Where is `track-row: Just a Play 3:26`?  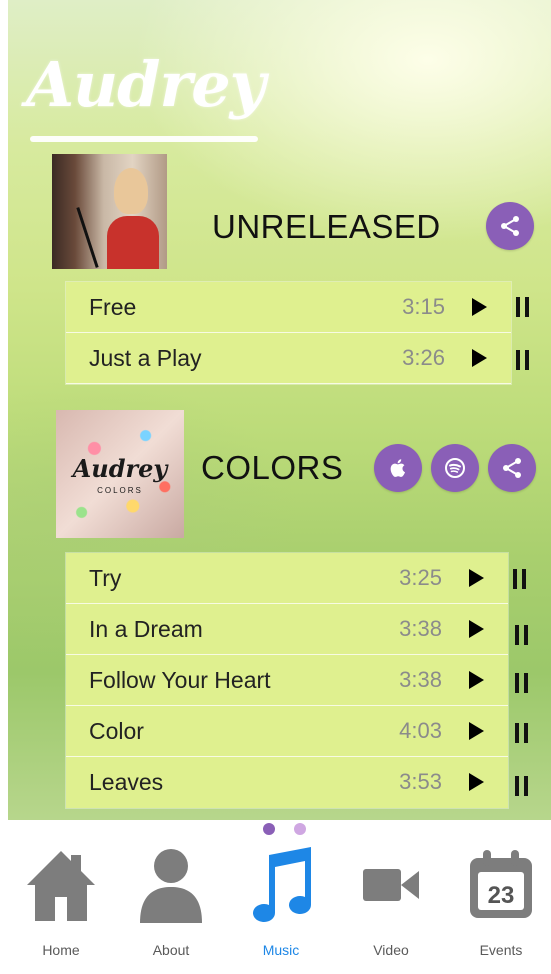
track-row: Just a Play 3:26 is located at coordinates (288, 358).